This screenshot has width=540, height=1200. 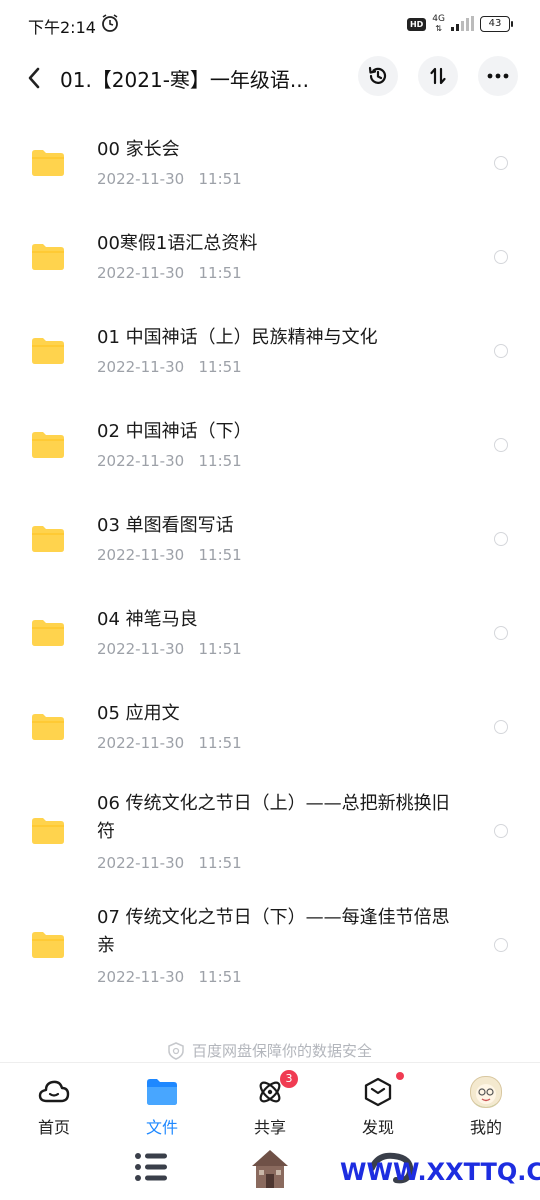 What do you see at coordinates (270, 1062) in the screenshot?
I see `tabbar-divider` at bounding box center [270, 1062].